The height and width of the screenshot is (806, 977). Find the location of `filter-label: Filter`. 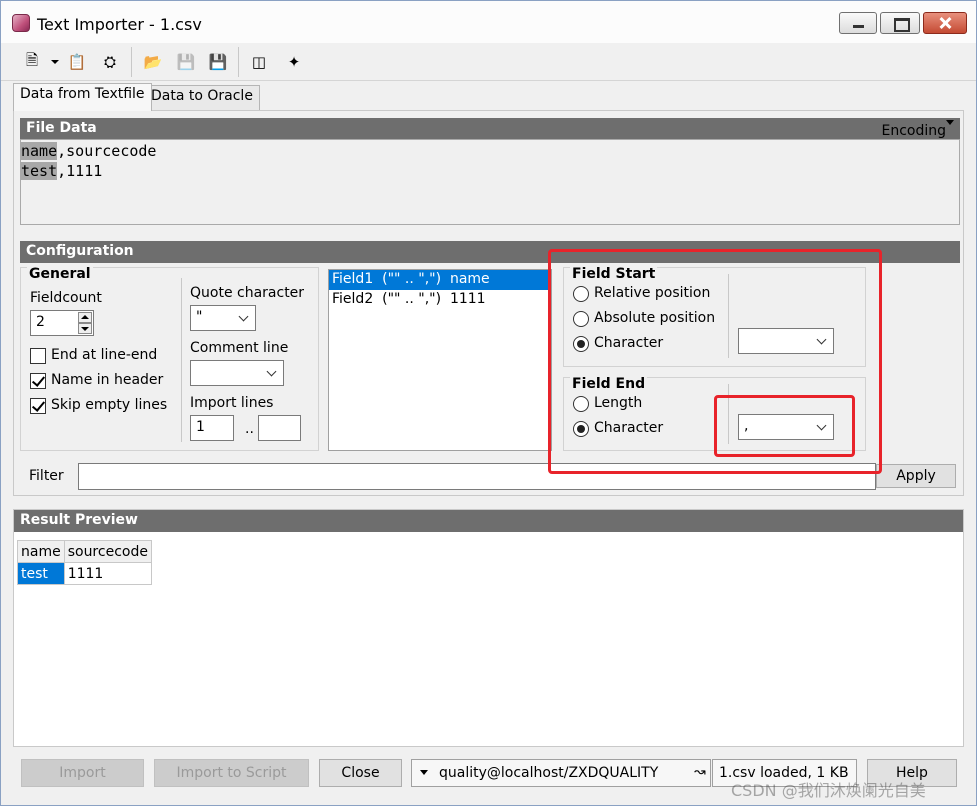

filter-label: Filter is located at coordinates (46, 476).